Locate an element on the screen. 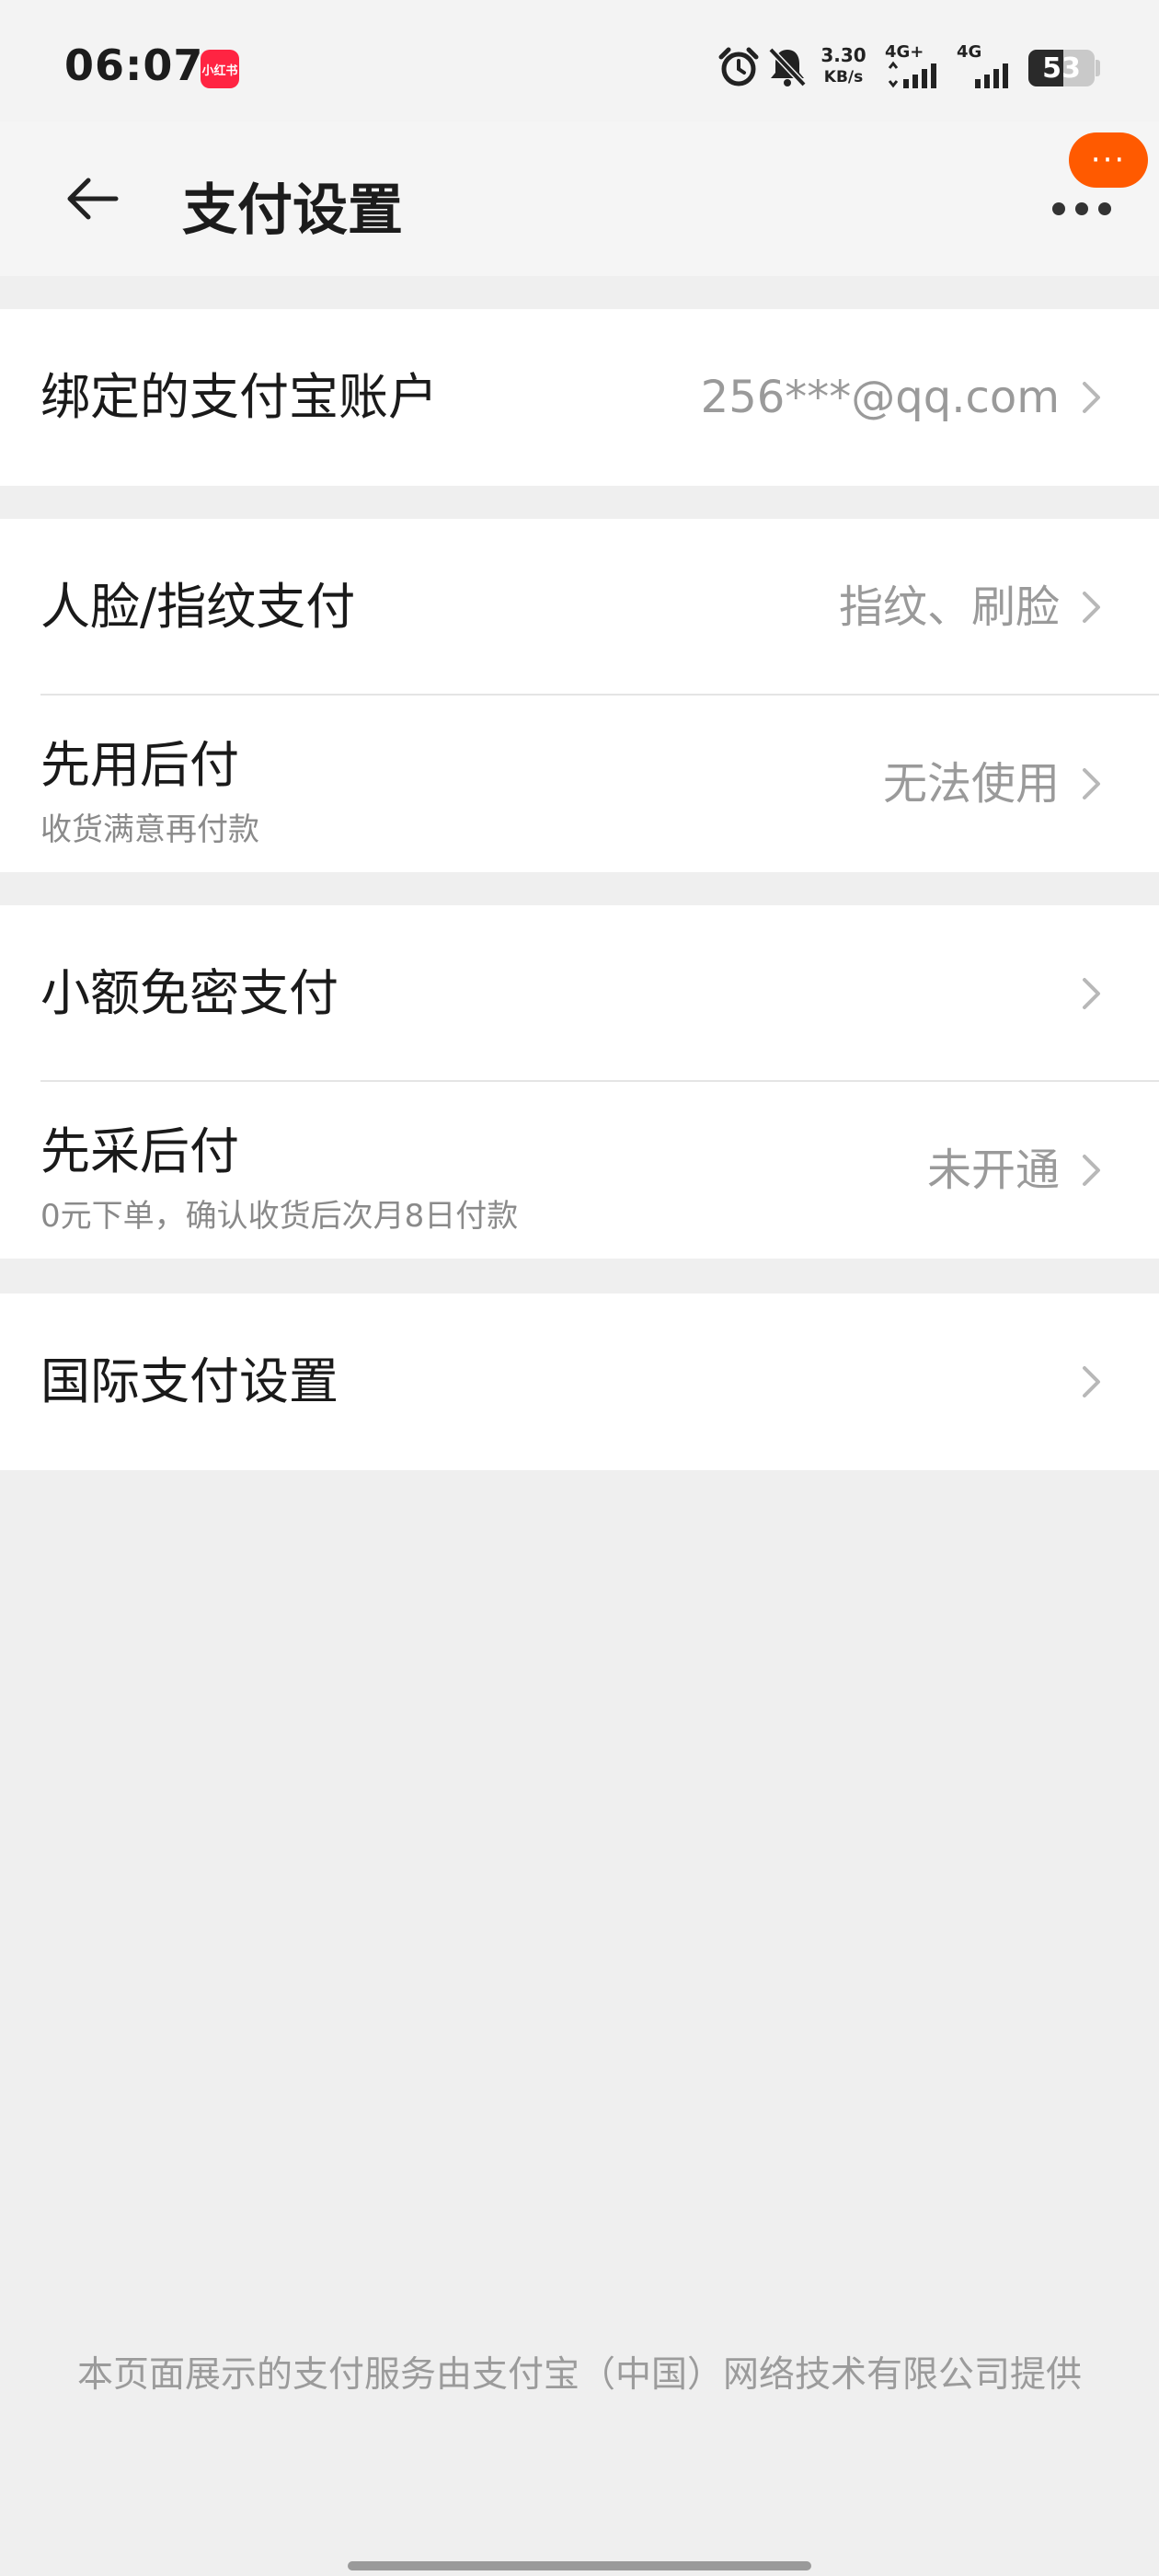 The image size is (1159, 2576). row-title: 国际支付设置 is located at coordinates (189, 1381).